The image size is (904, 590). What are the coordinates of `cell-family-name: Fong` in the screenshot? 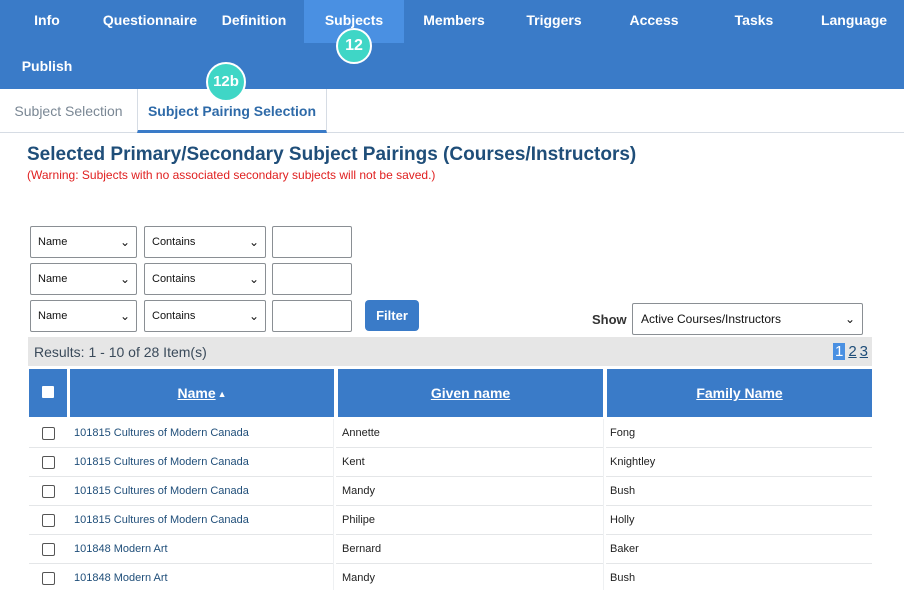 It's located at (623, 433).